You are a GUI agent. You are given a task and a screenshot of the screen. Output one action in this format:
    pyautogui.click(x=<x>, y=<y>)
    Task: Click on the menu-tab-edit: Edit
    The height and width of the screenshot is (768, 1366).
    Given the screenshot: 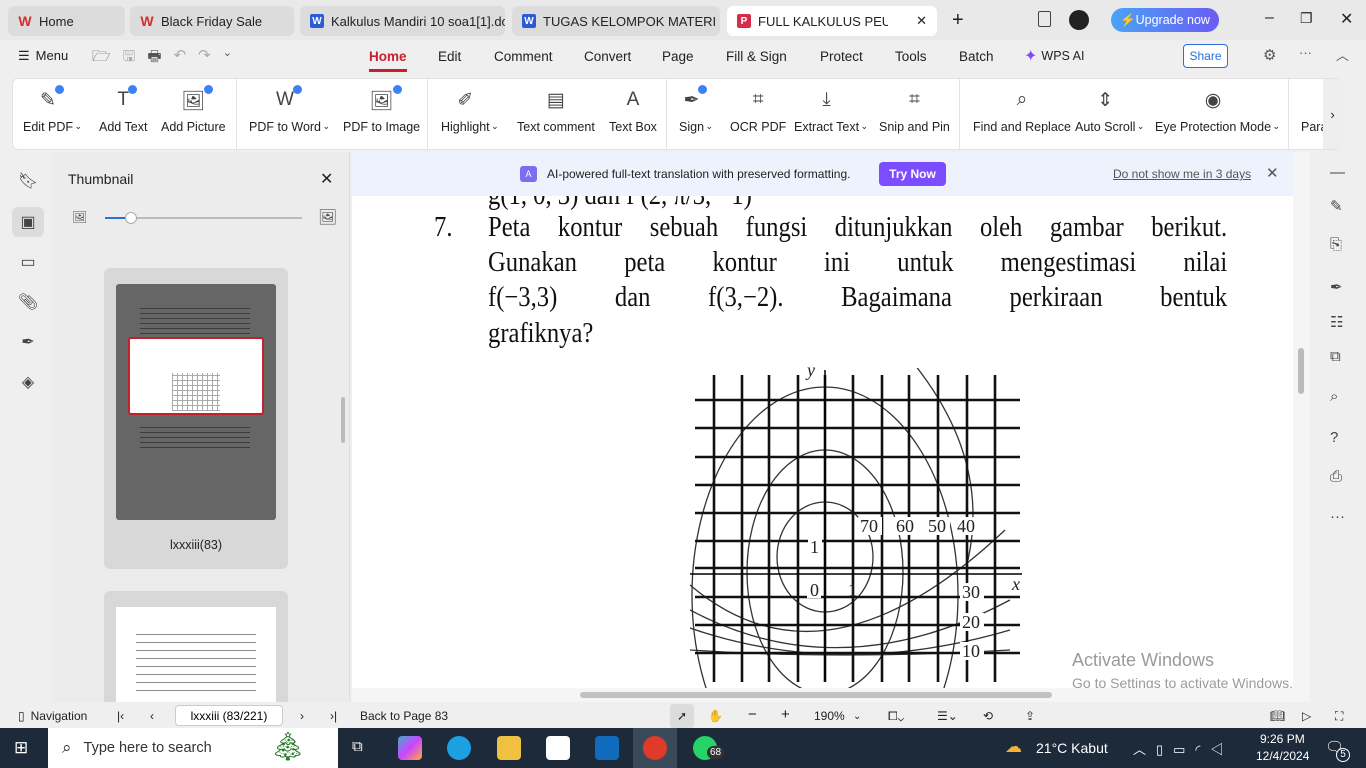 What is the action you would take?
    pyautogui.click(x=449, y=56)
    